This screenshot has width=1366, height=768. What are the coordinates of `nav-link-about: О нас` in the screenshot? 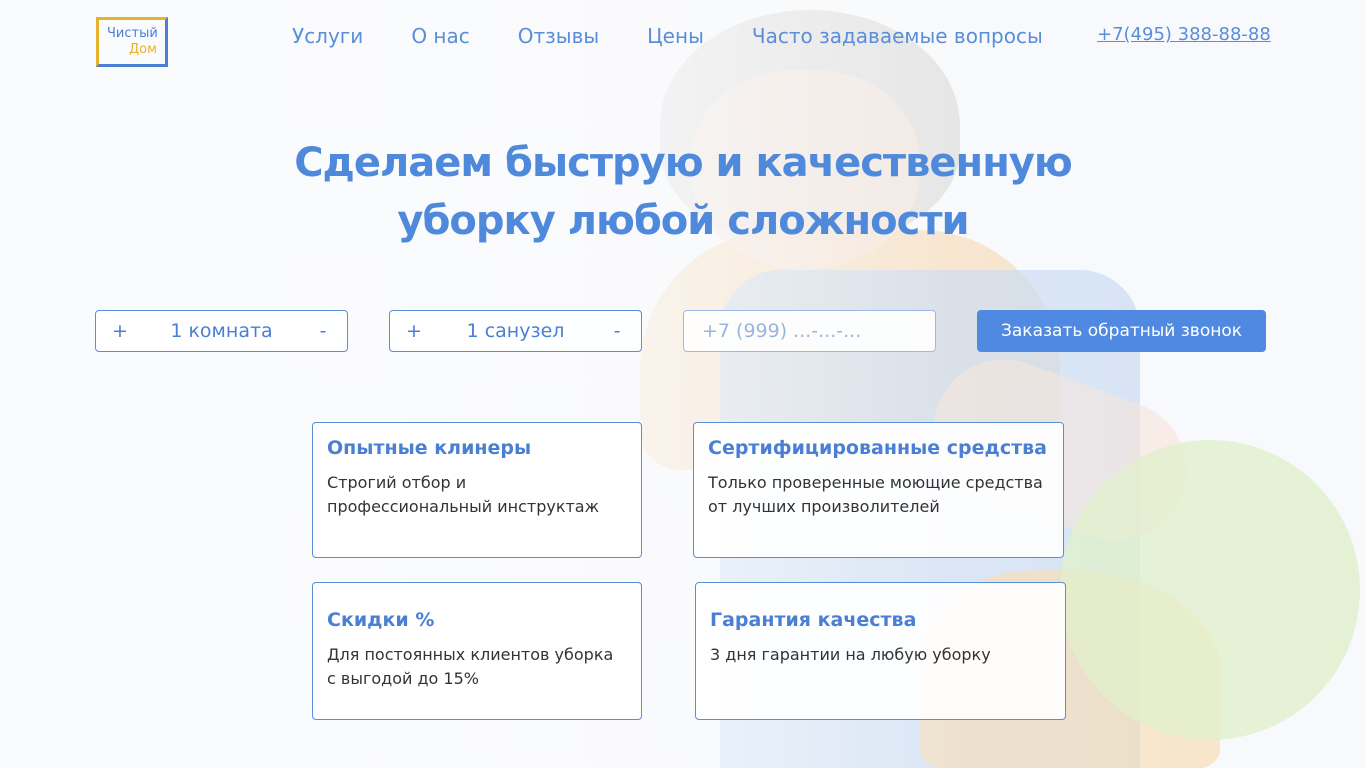 It's located at (440, 36).